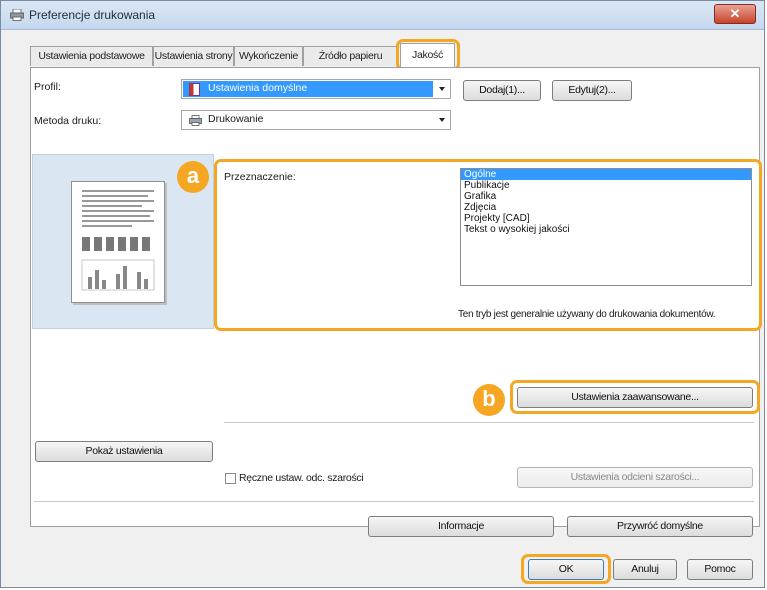 The width and height of the screenshot is (767, 590). Describe the element at coordinates (566, 569) in the screenshot. I see `ok-button: OK` at that location.